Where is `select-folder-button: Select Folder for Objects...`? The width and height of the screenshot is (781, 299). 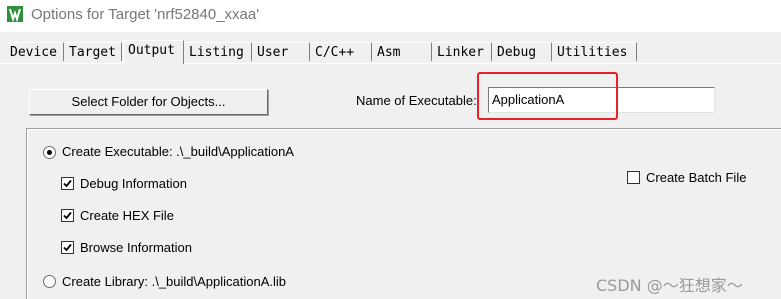
select-folder-button: Select Folder for Objects... is located at coordinates (148, 102).